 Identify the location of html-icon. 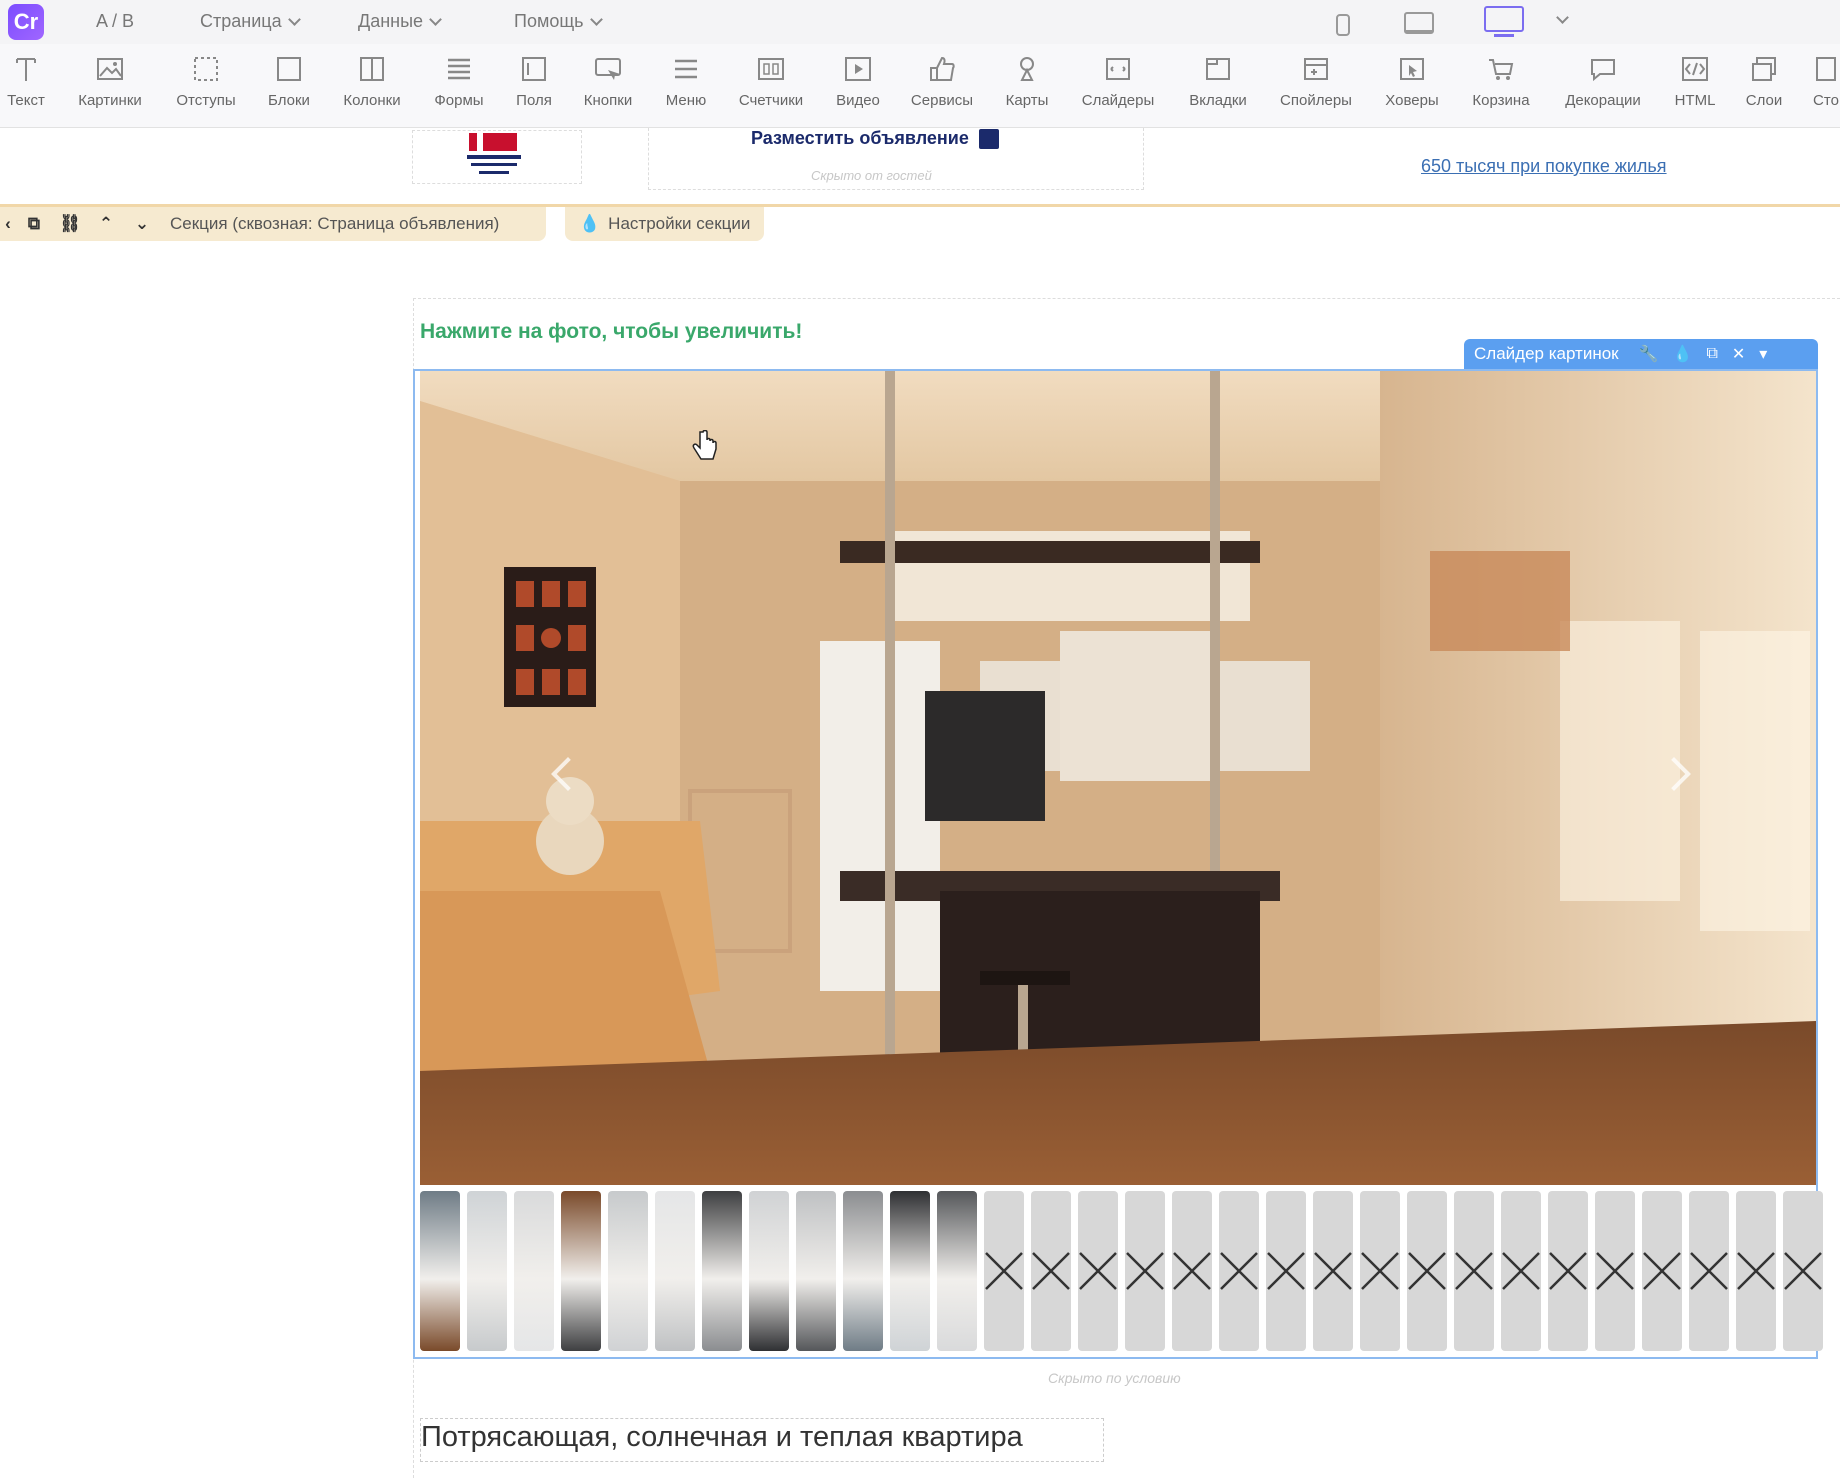
(1695, 69).